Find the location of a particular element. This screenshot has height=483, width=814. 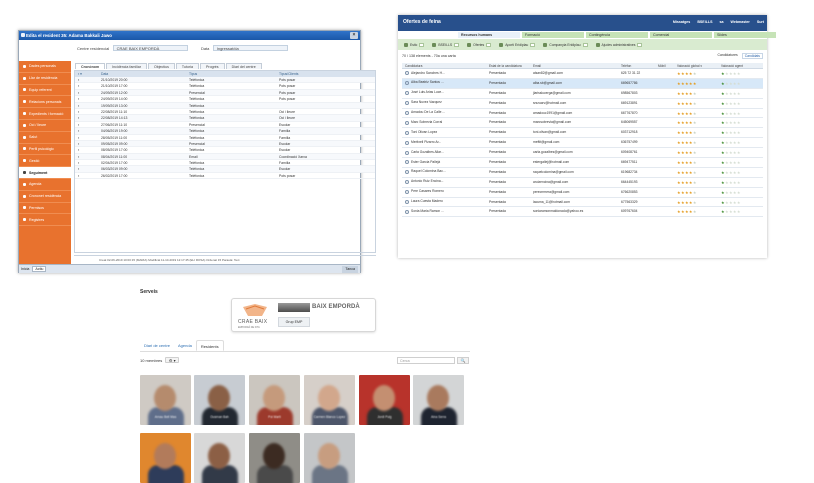

offers-tab: Contingència is located at coordinates (617, 35).